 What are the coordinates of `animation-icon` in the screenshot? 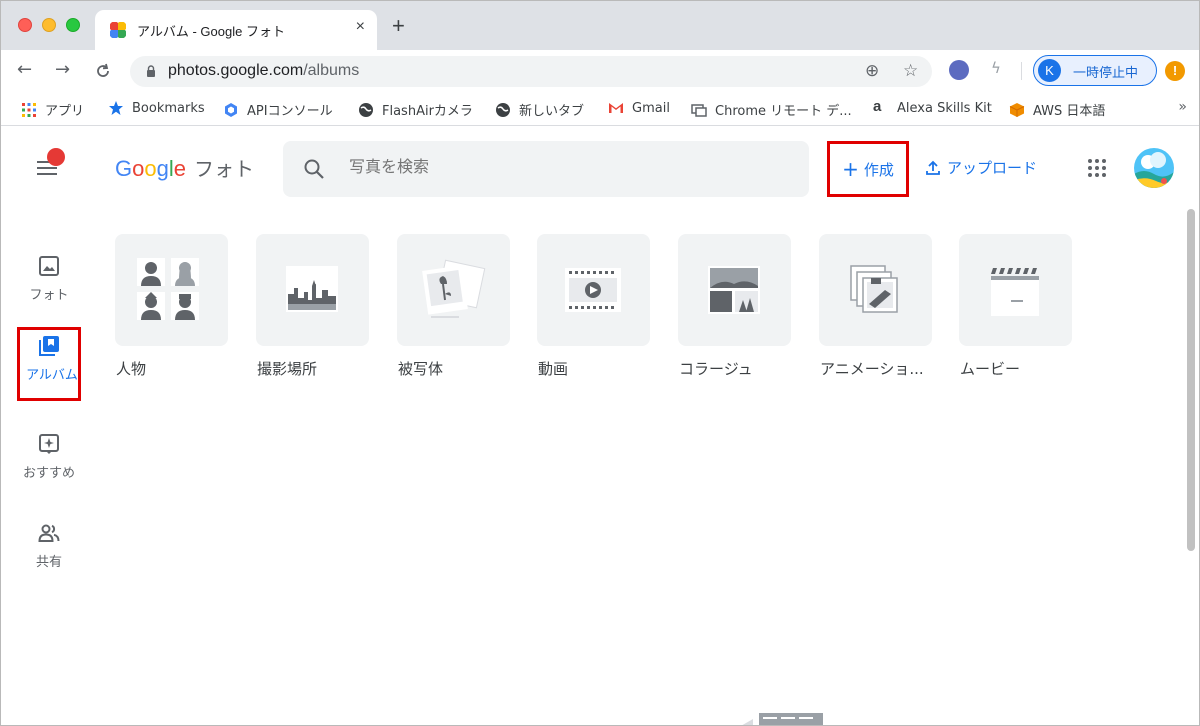 It's located at (874, 289).